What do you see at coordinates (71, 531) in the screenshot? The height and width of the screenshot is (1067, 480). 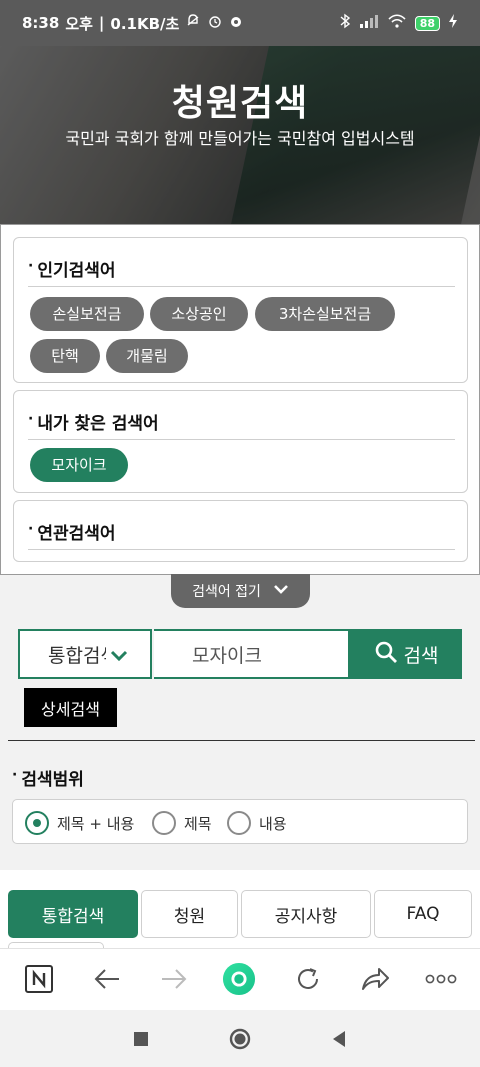 I see `related-keywords-heading: 연관검색어` at bounding box center [71, 531].